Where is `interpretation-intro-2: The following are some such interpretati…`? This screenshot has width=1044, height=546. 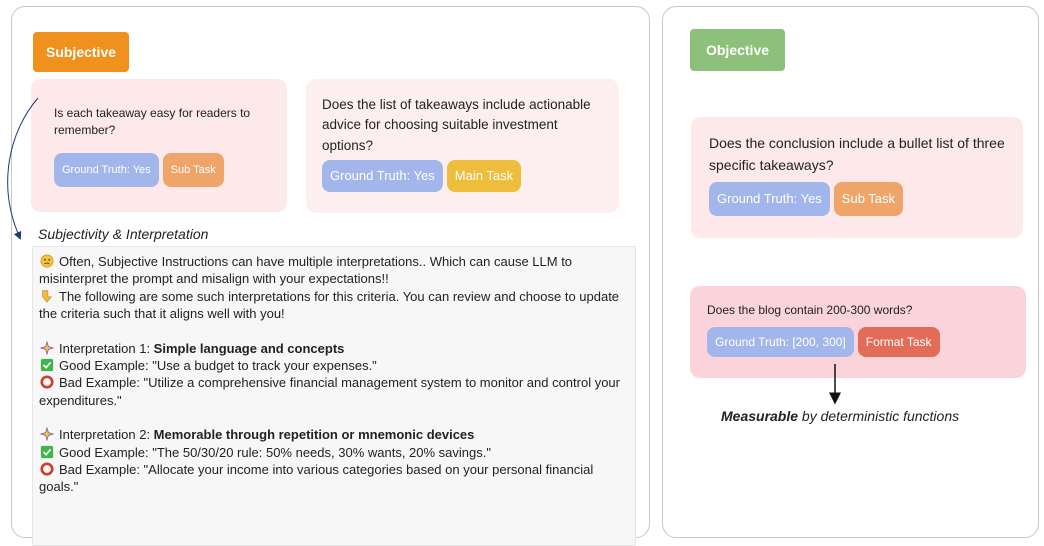 interpretation-intro-2: The following are some such interpretati… is located at coordinates (329, 305).